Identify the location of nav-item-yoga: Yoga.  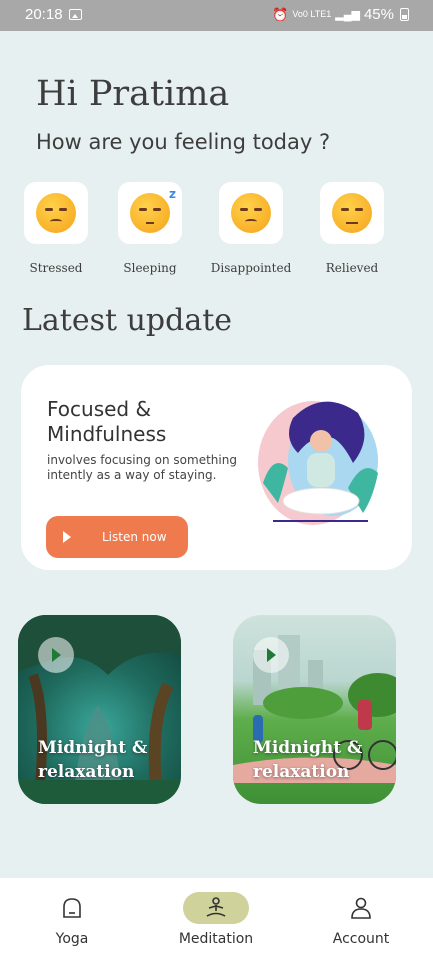
(72, 920).